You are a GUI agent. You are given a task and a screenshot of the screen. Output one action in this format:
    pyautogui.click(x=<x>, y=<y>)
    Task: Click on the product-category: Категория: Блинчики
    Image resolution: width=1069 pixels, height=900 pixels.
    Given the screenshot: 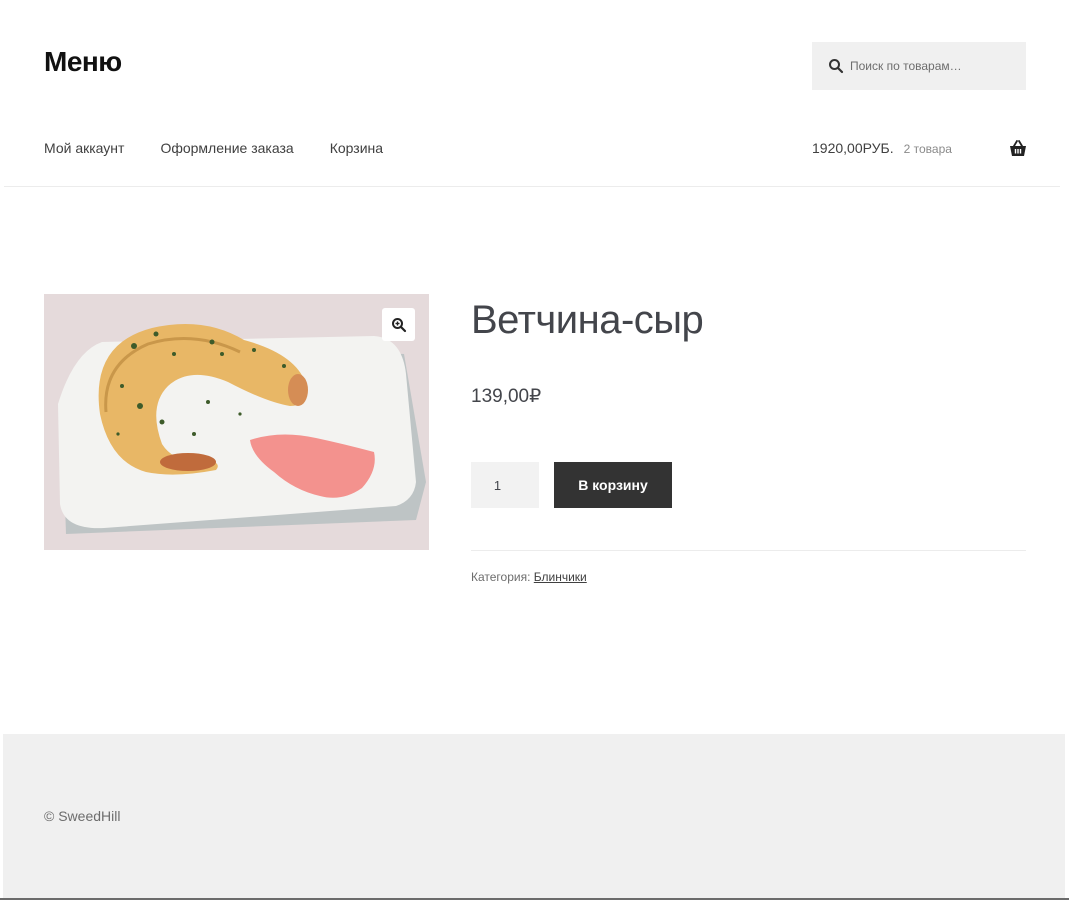 What is the action you would take?
    pyautogui.click(x=529, y=577)
    